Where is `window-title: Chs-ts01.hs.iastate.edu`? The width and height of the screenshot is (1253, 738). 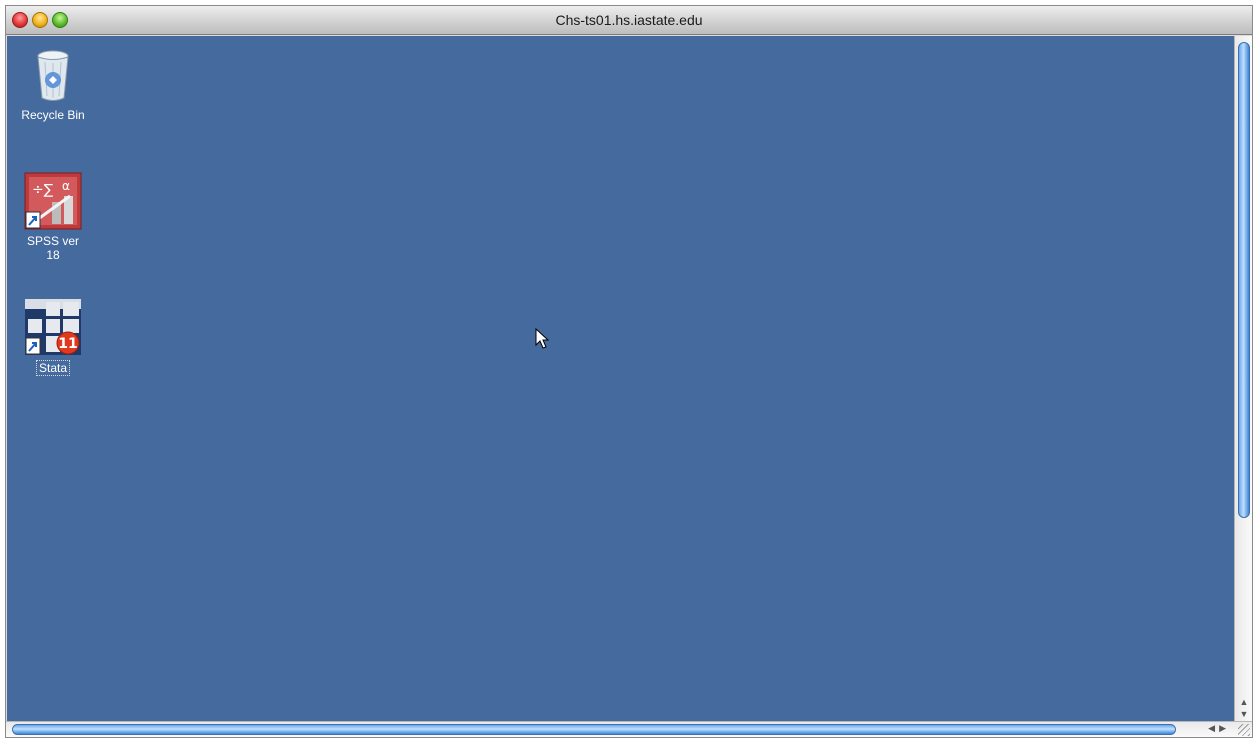
window-title: Chs-ts01.hs.iastate.edu is located at coordinates (629, 20).